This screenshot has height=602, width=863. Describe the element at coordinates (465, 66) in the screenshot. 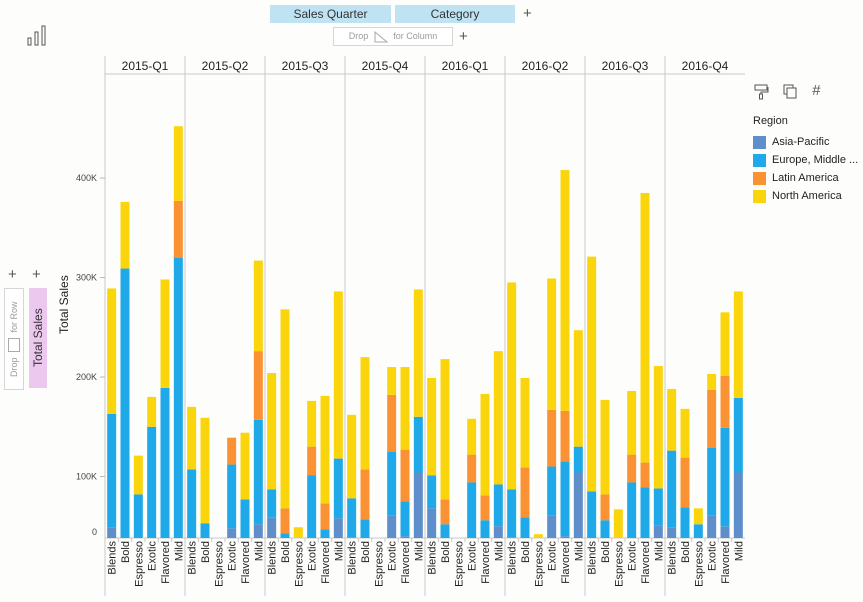

I see `panel-header-label: 2016-Q1` at that location.